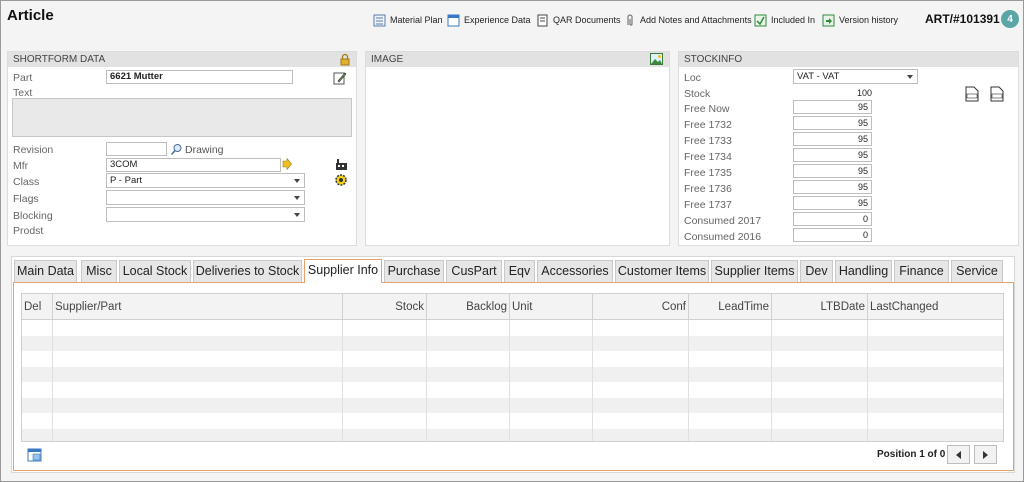 The height and width of the screenshot is (482, 1024). Describe the element at coordinates (26, 182) in the screenshot. I see `class-label: Class` at that location.